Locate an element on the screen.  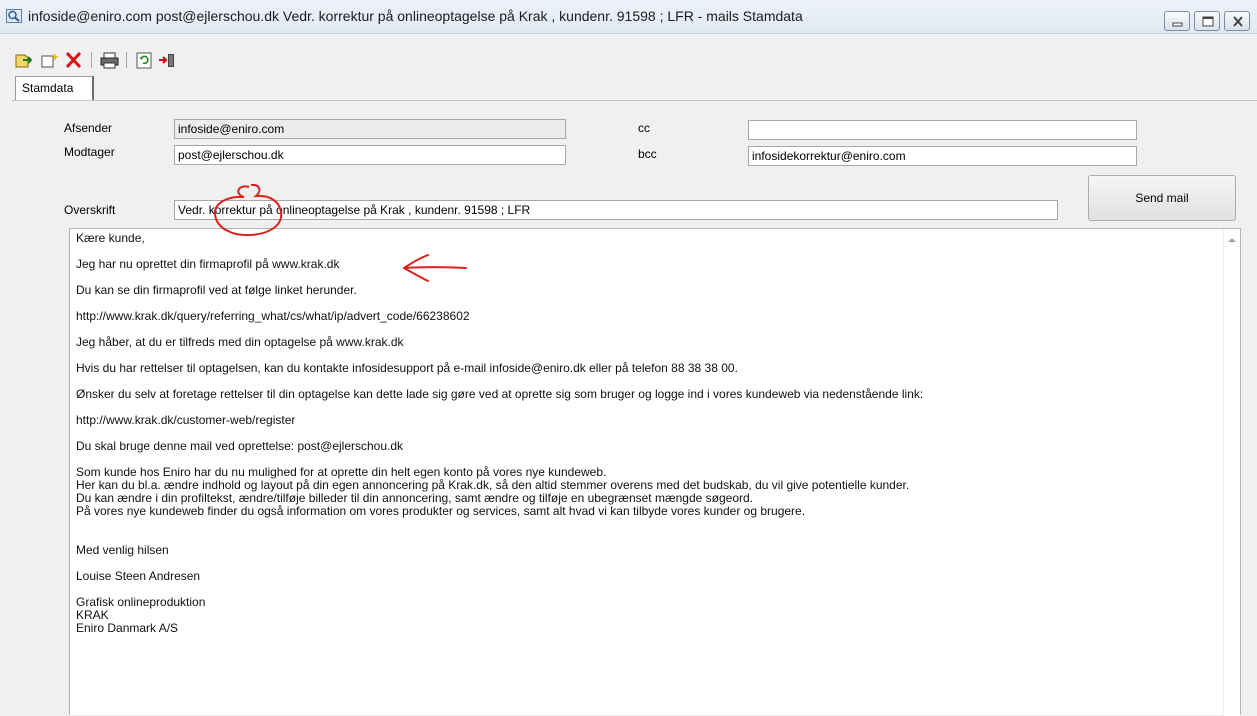
maximize-button is located at coordinates (1207, 21).